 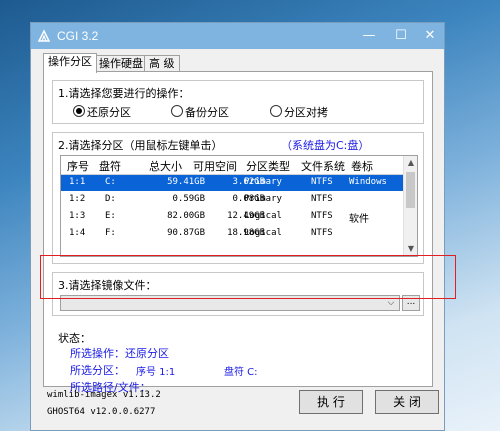 I want to click on operation-group-label: 1.请选择您要进行的操作：, so click(x=124, y=93).